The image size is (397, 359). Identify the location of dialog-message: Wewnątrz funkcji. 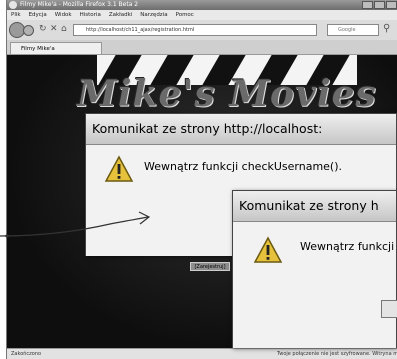
(347, 246).